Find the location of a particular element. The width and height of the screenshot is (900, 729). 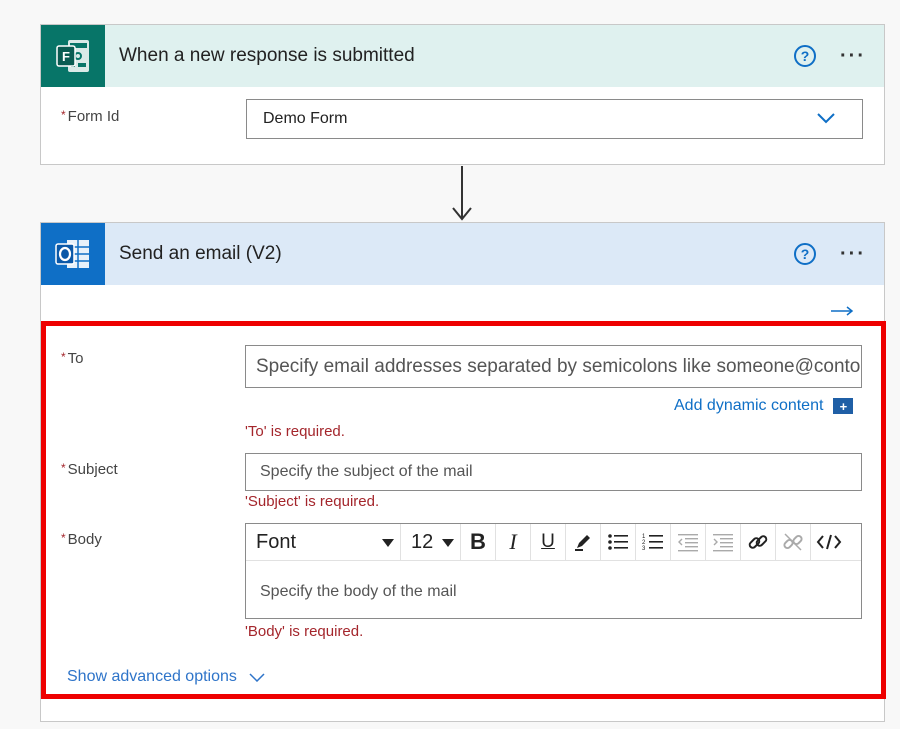

form-id-dropdown: Demo Form is located at coordinates (554, 119).